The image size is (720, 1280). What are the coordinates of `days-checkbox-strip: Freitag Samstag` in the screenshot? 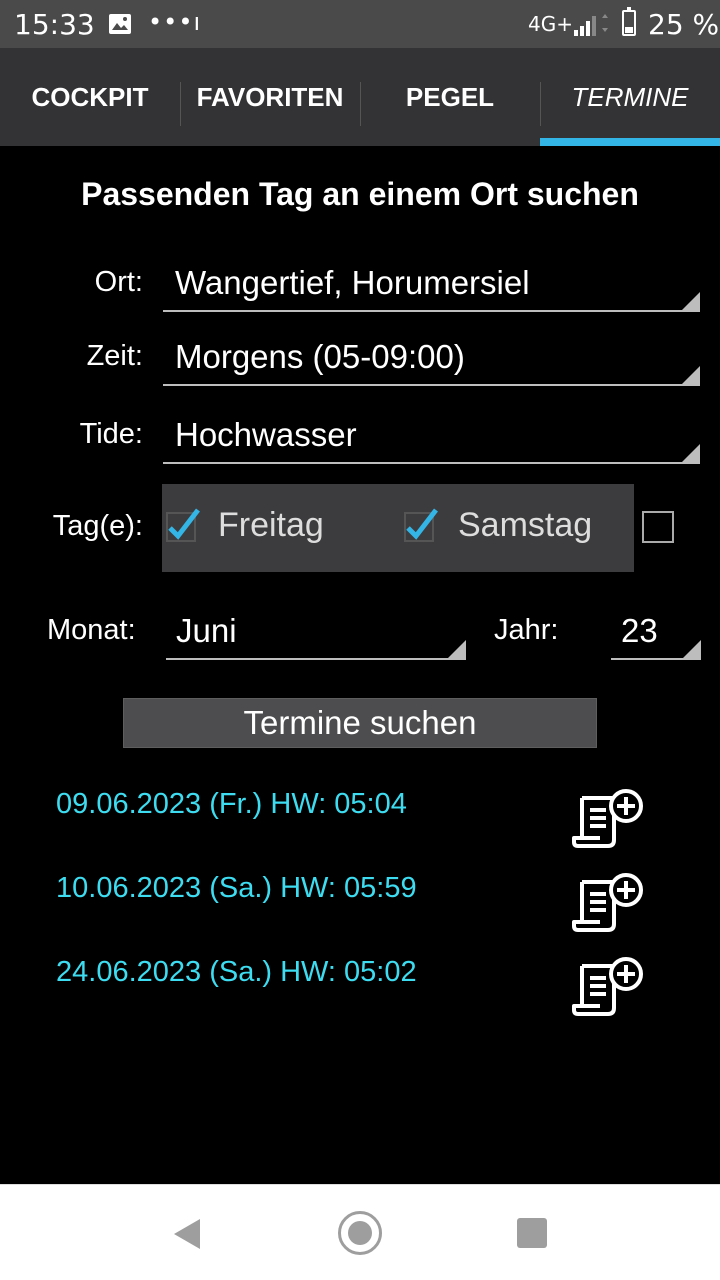 It's located at (441, 528).